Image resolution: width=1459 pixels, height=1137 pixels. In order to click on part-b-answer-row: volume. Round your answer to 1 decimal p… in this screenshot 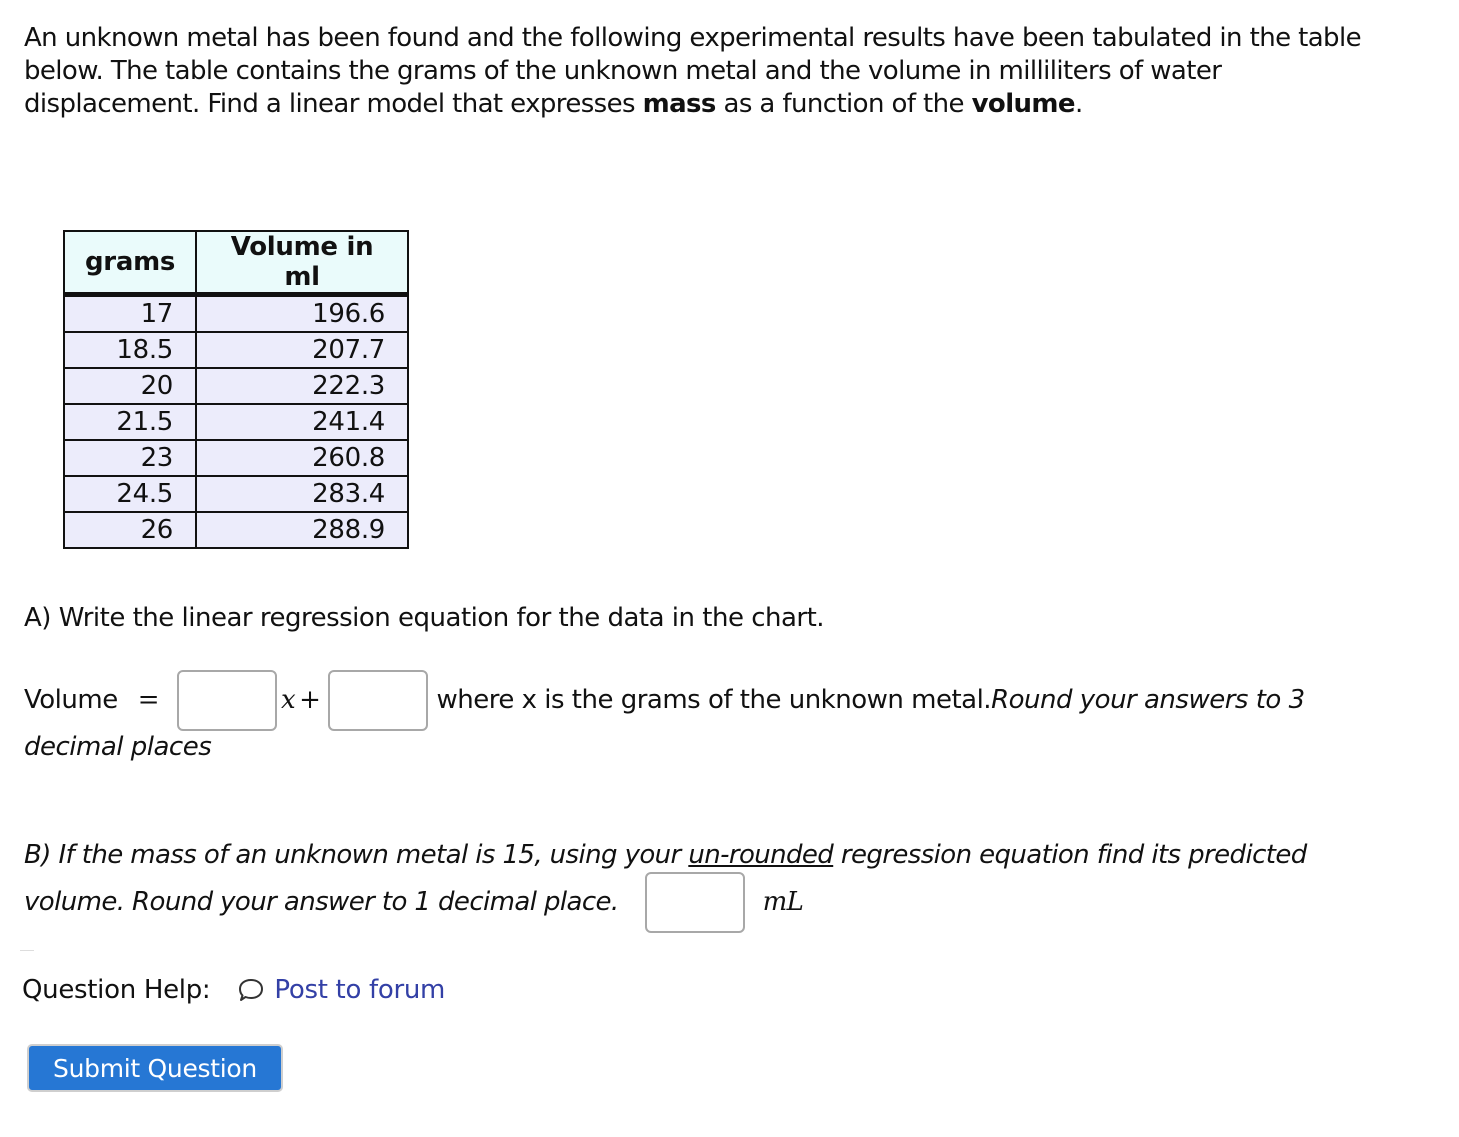, I will do `click(414, 902)`.